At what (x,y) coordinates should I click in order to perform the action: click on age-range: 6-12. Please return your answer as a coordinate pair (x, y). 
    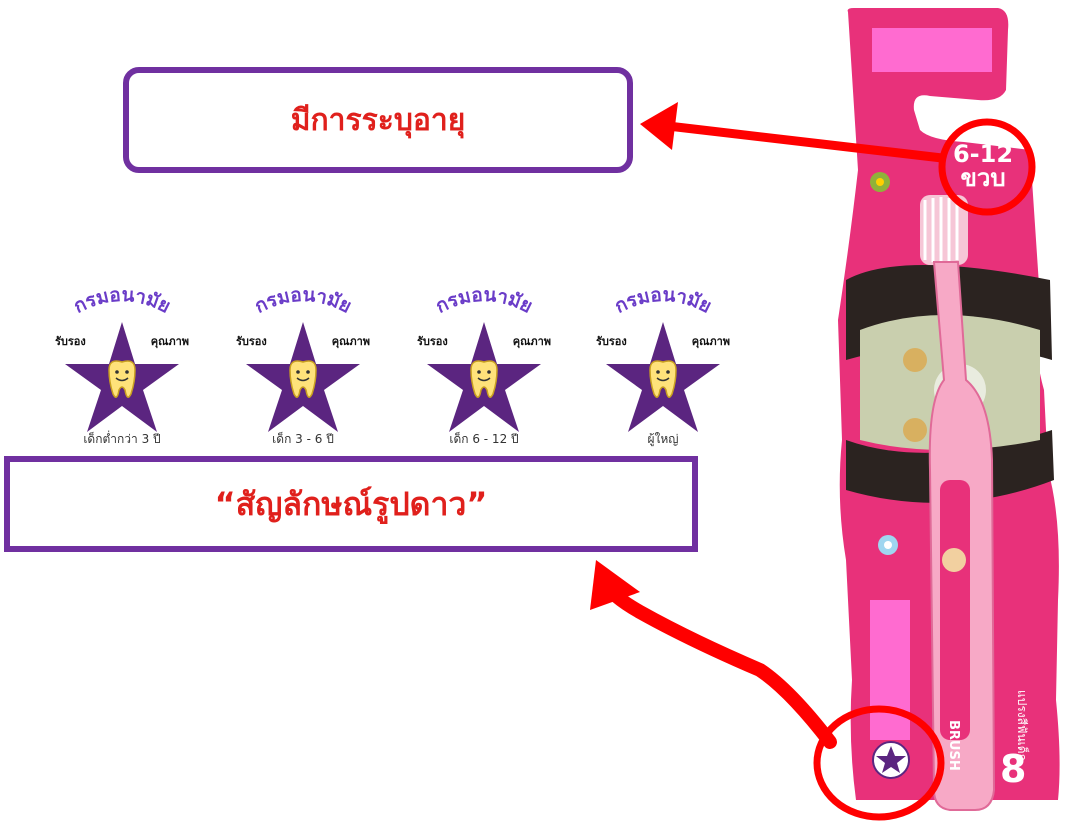
    Looking at the image, I should click on (983, 154).